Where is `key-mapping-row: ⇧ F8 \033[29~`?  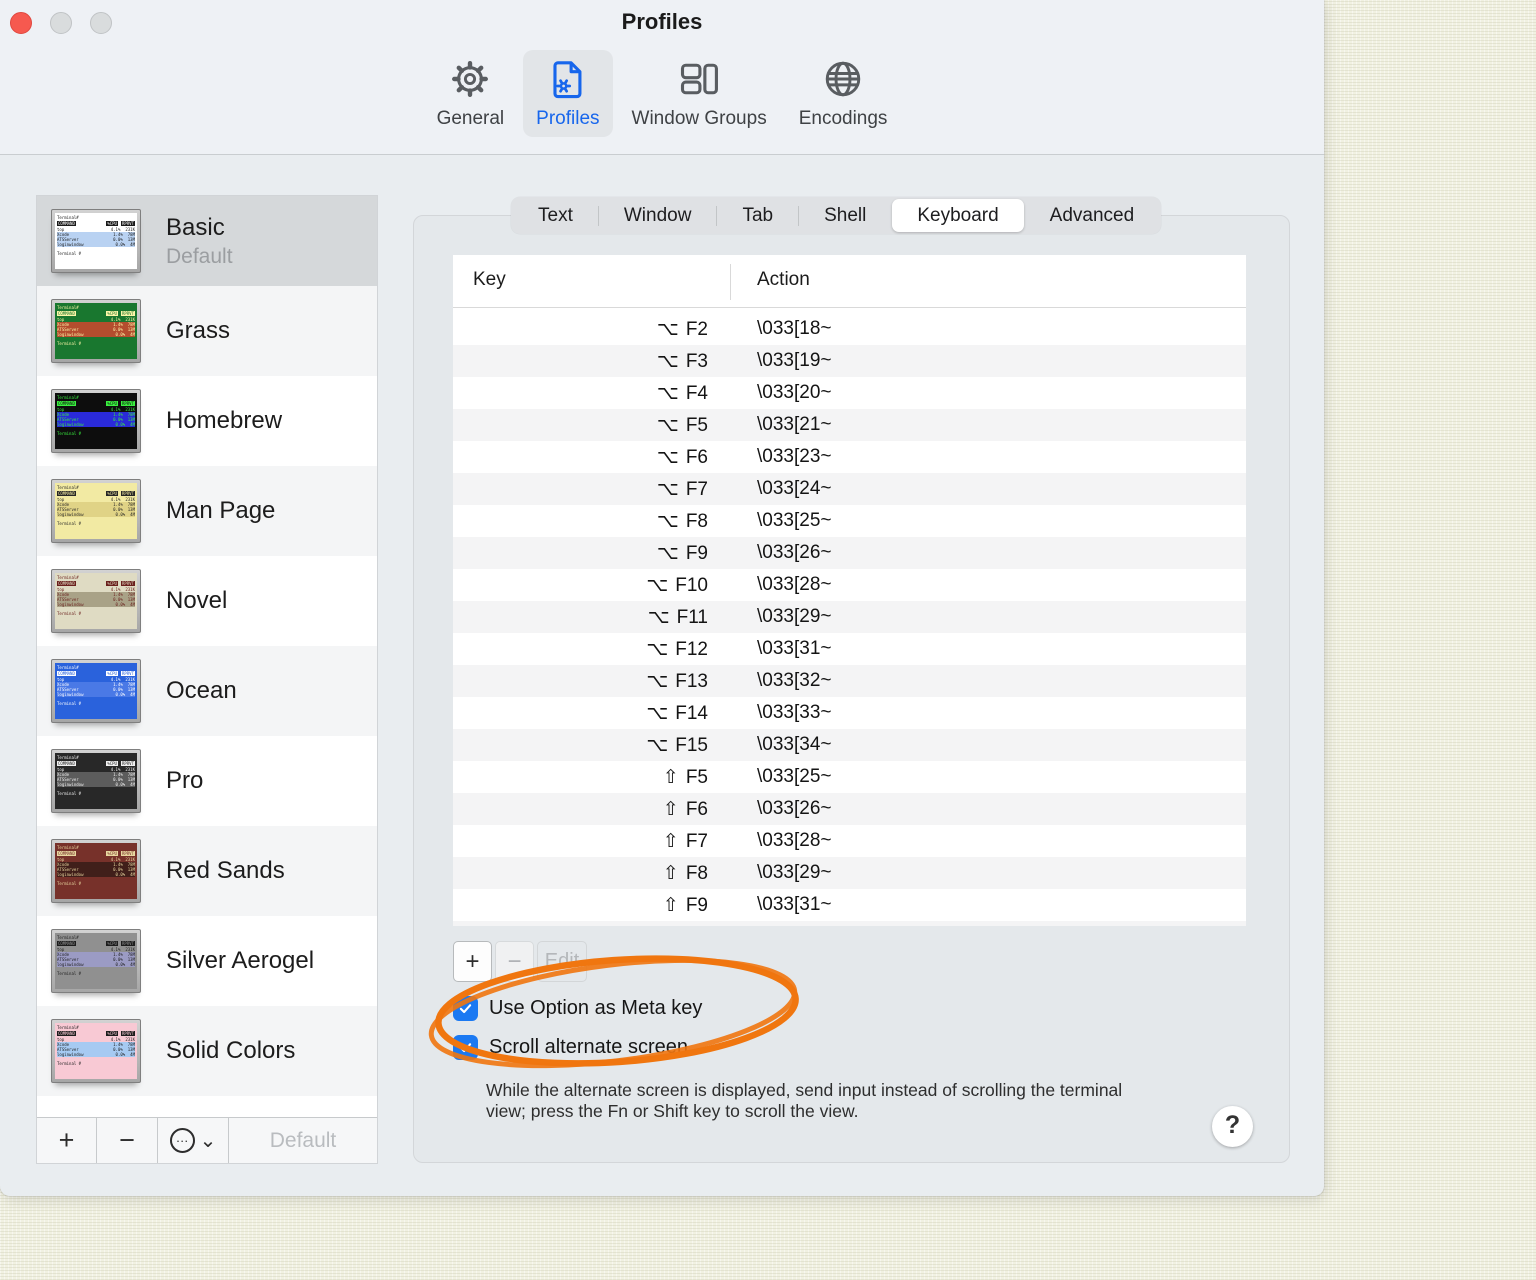 key-mapping-row: ⇧ F8 \033[29~ is located at coordinates (849, 873).